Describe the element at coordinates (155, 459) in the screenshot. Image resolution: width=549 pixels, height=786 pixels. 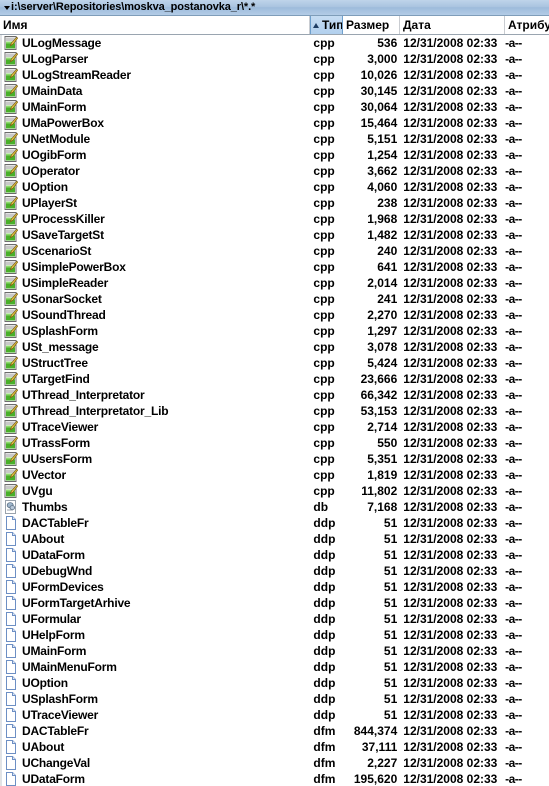
I see `file-name-cell: UUsersForm` at that location.